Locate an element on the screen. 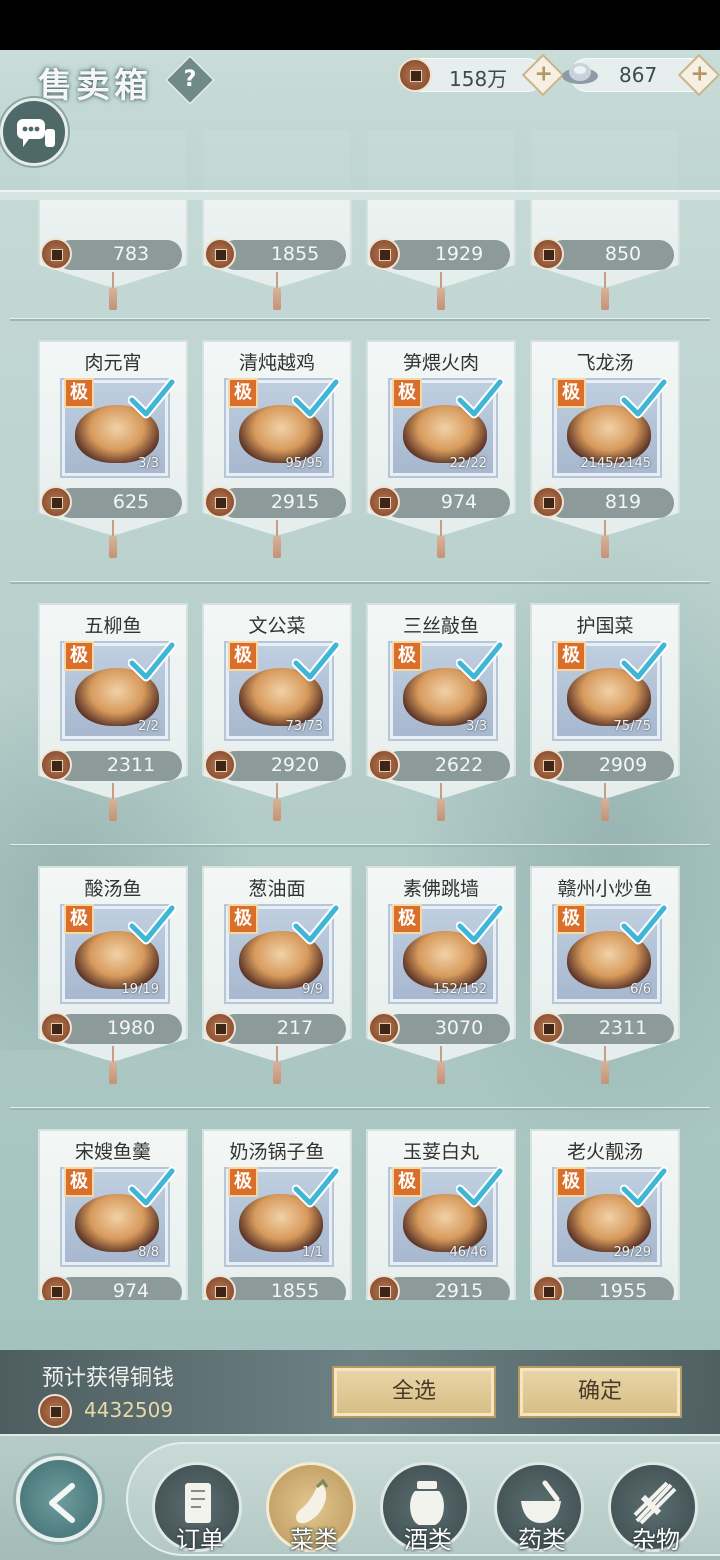 The width and height of the screenshot is (720, 1560). category-tabs: 订单 菜类 酒类 药类 杂物 is located at coordinates (423, 1499).